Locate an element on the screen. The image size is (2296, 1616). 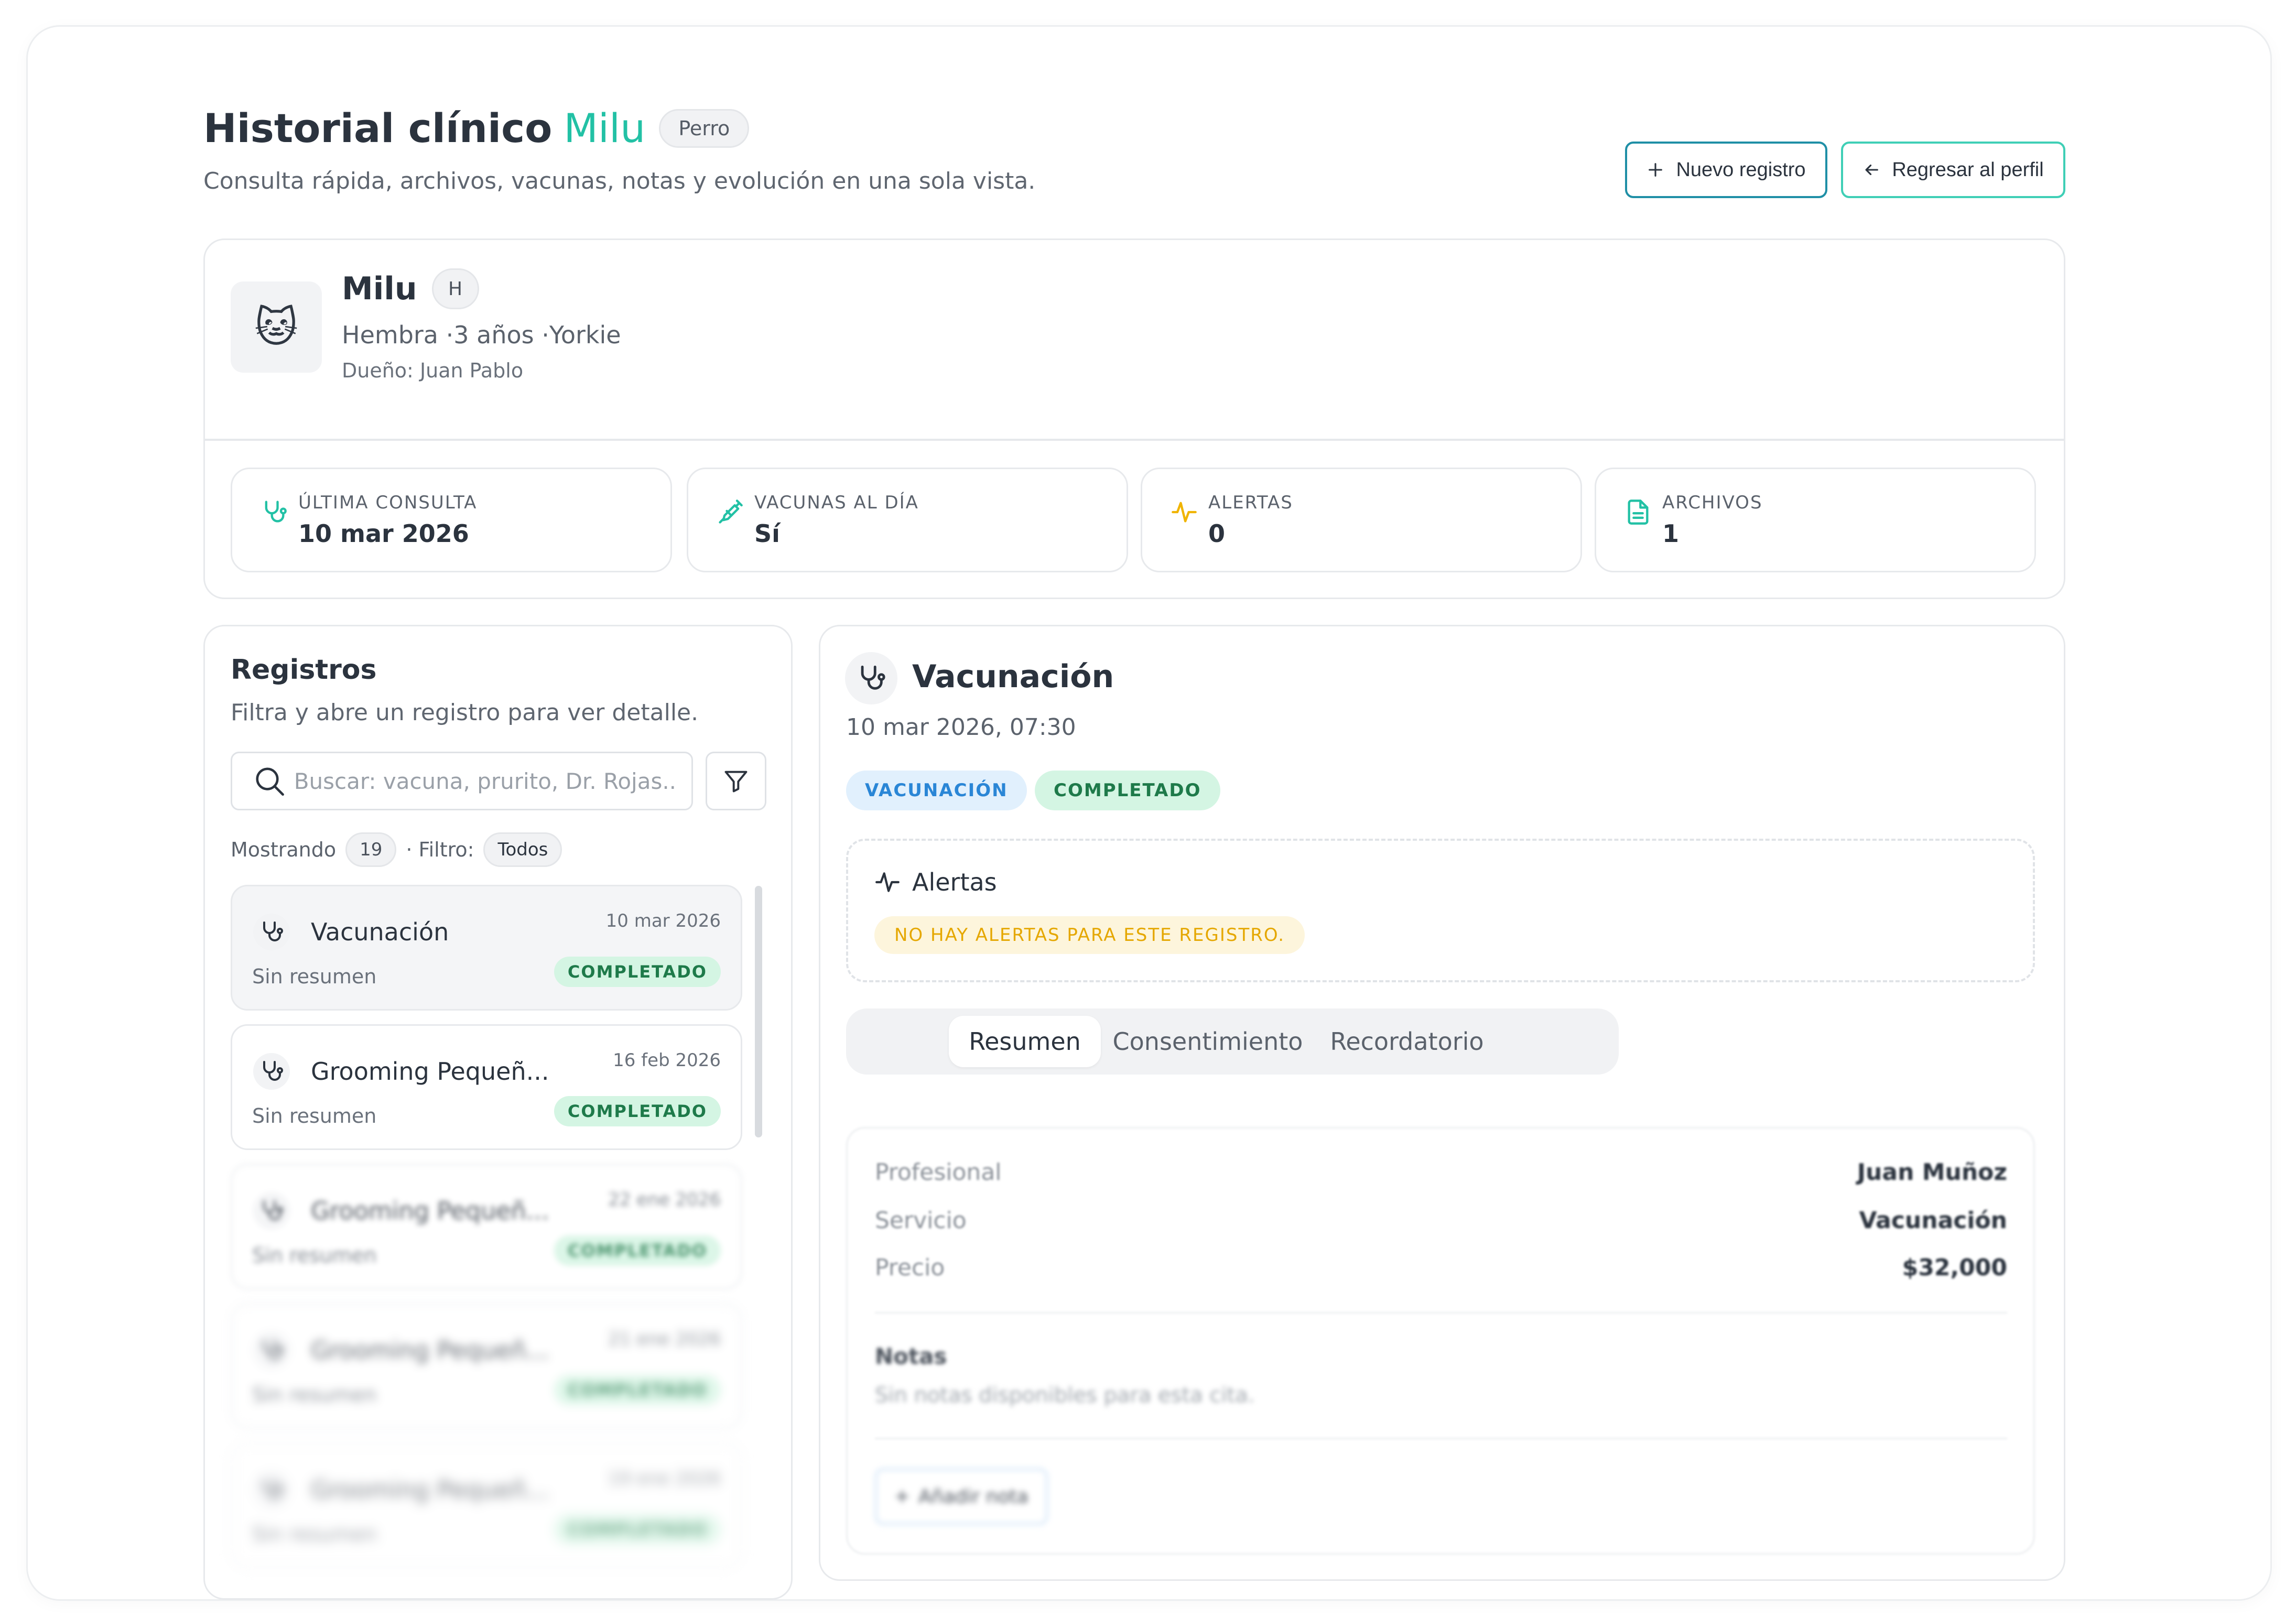
summary-divider is located at coordinates (1441, 1313).